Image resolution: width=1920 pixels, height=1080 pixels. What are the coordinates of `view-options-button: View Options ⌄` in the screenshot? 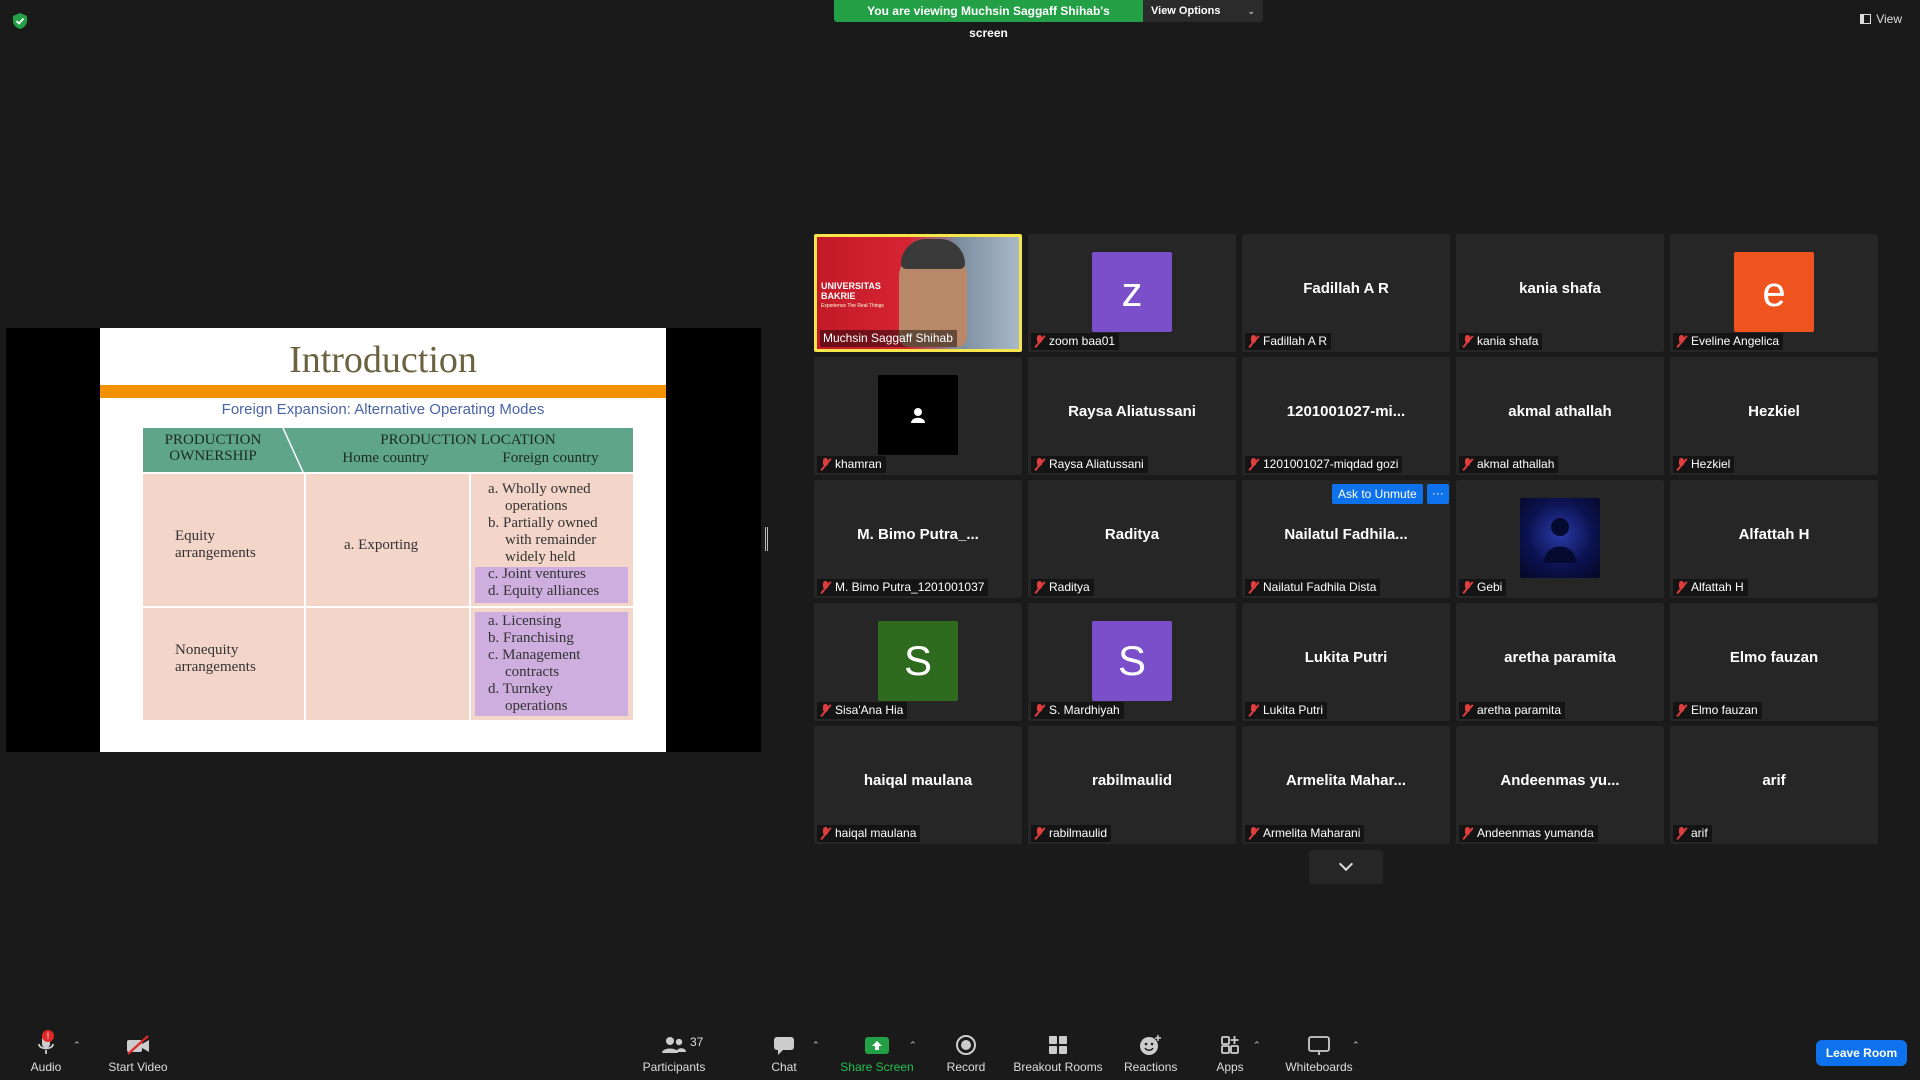 It's located at (1203, 11).